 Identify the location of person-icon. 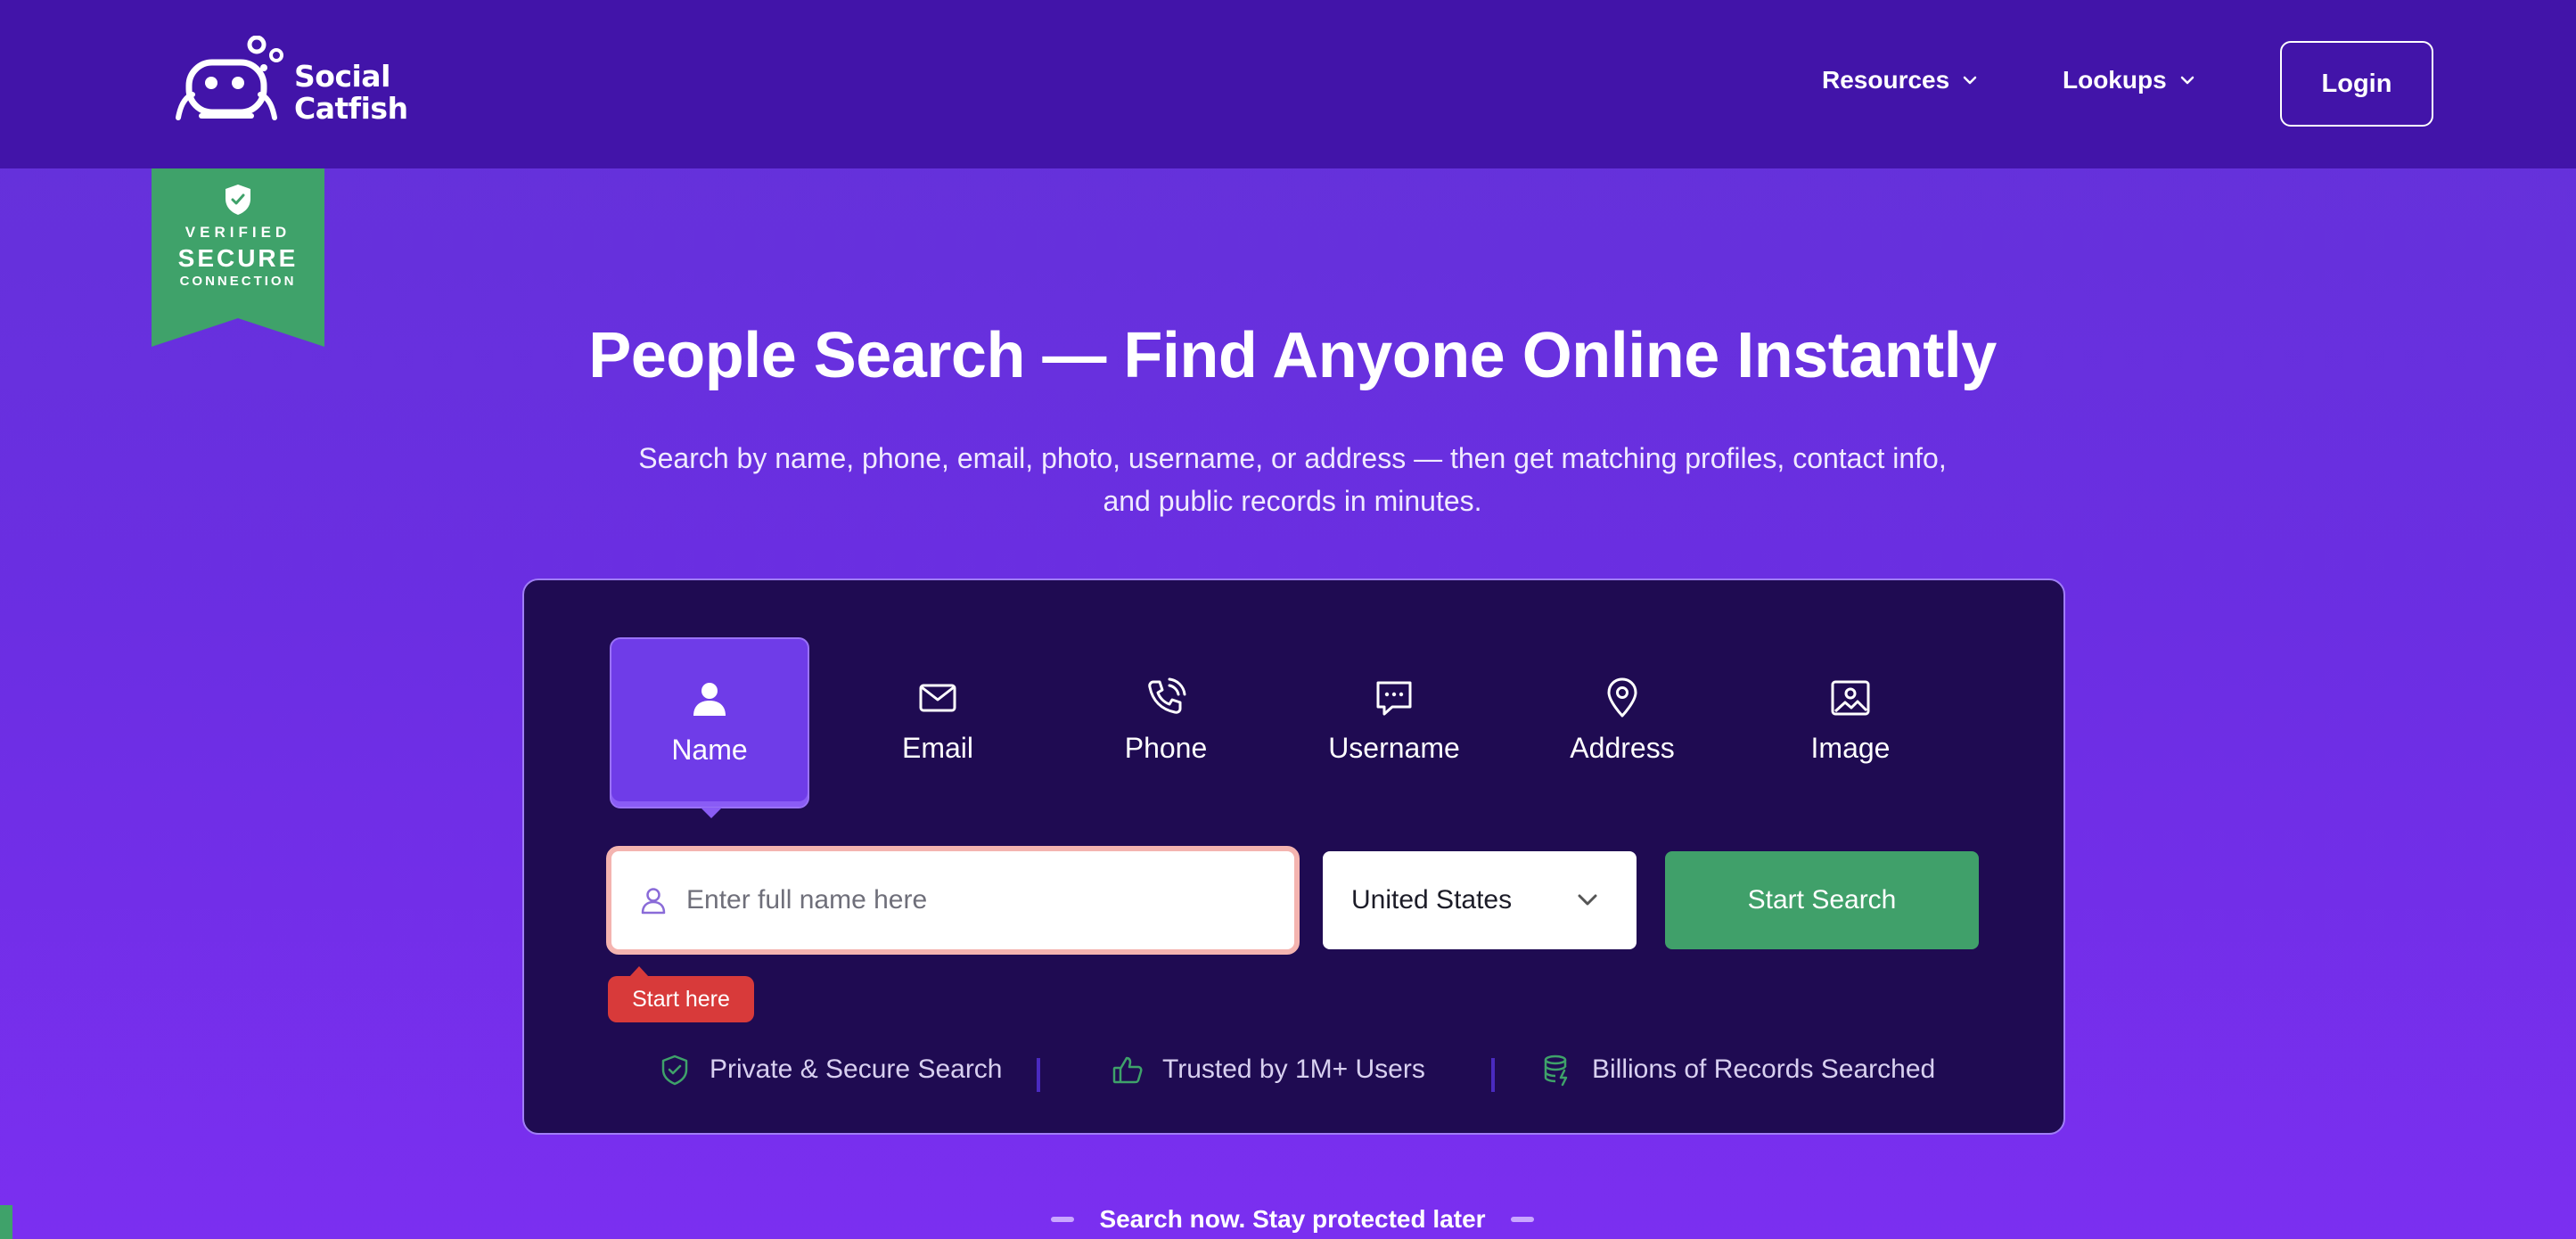
(709, 699).